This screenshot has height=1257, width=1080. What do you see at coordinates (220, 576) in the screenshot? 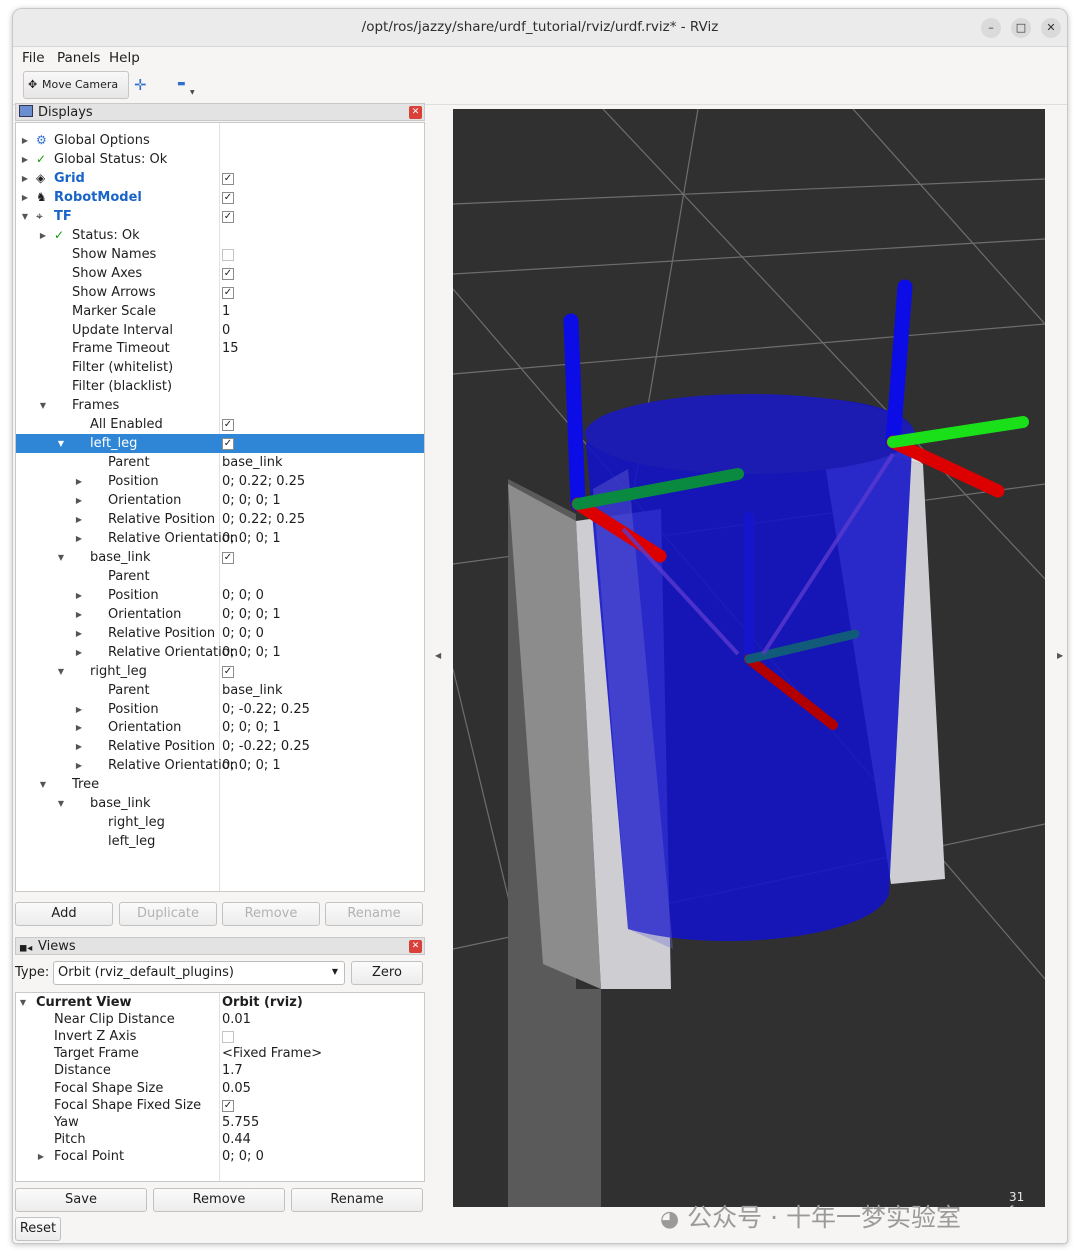
I see `tree-row: Parent` at bounding box center [220, 576].